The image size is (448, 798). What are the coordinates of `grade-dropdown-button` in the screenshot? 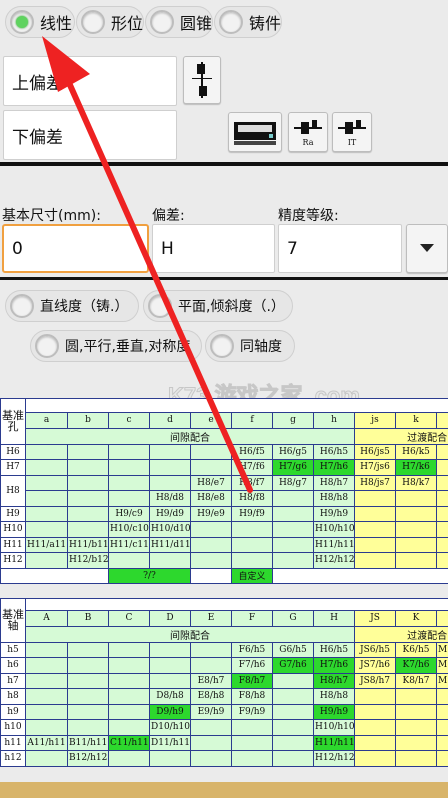 It's located at (427, 248).